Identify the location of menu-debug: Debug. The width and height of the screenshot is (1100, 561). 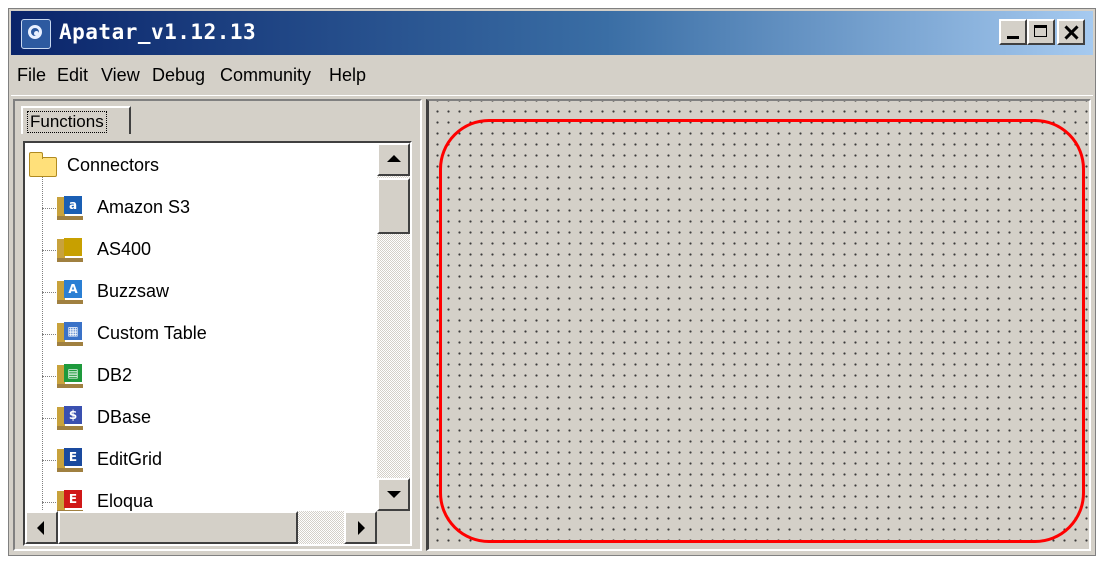
(178, 75).